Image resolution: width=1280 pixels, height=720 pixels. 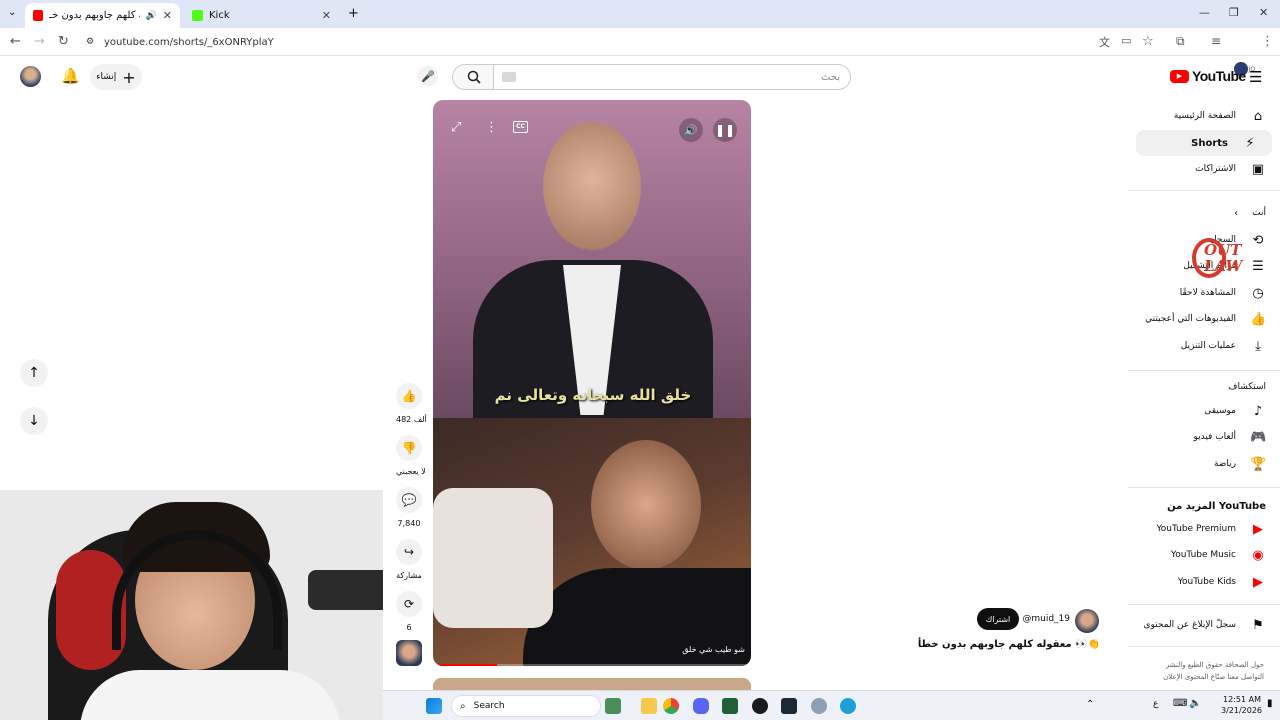 What do you see at coordinates (1205, 169) in the screenshot?
I see `sidebar-item-subscriptions: الاشتراكات ▣` at bounding box center [1205, 169].